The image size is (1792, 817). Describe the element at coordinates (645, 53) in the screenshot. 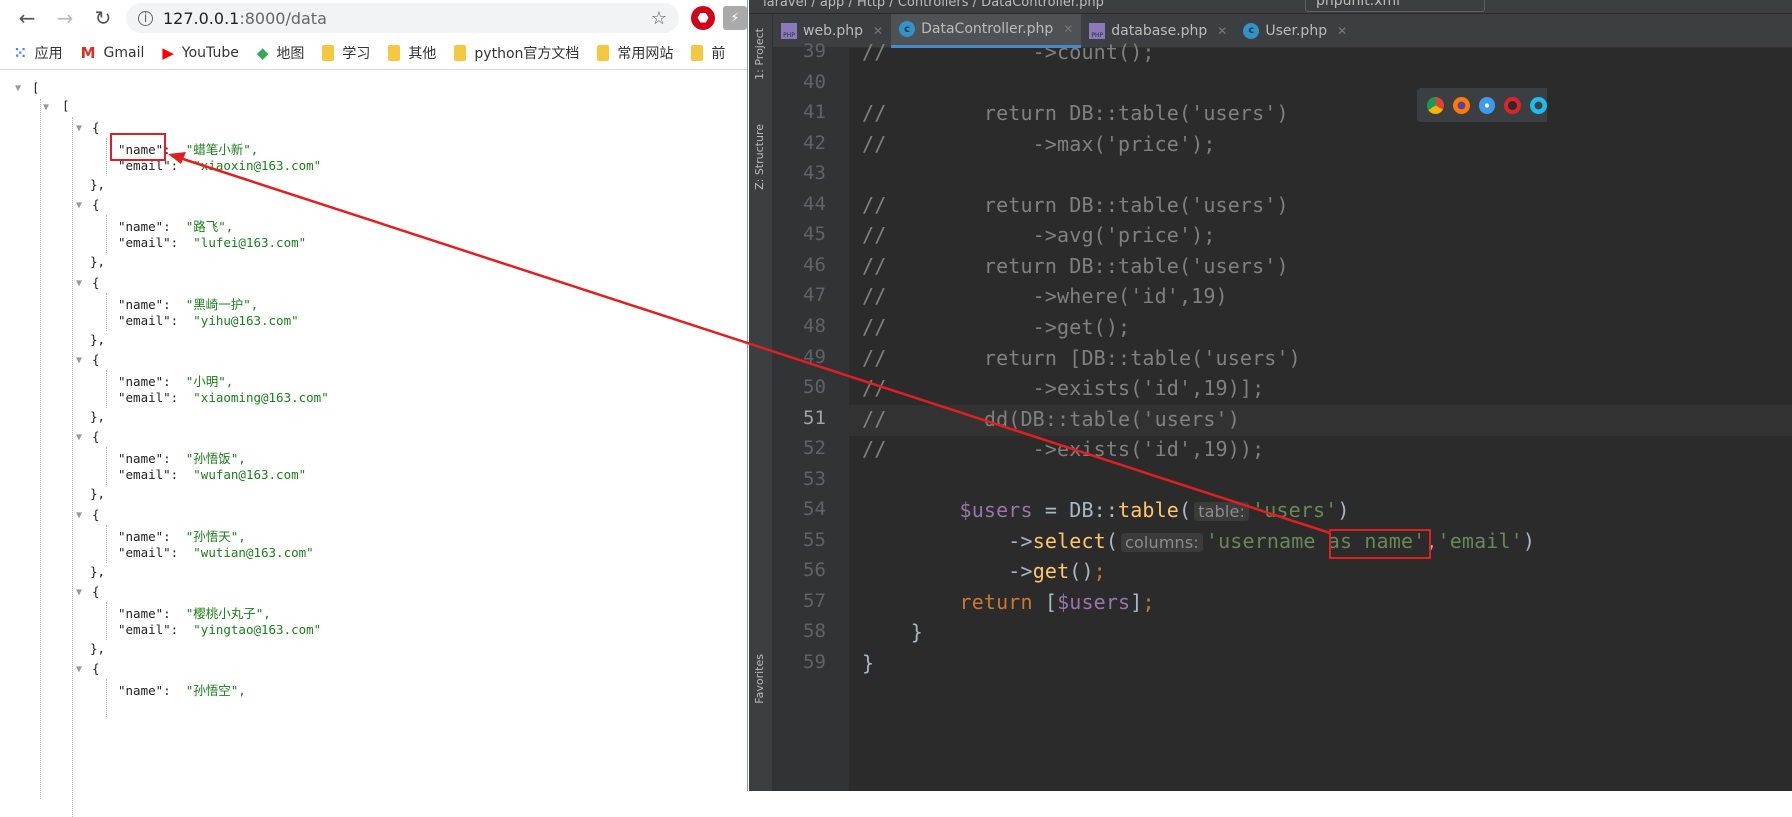

I see `bookmark-label: 常用网站` at that location.